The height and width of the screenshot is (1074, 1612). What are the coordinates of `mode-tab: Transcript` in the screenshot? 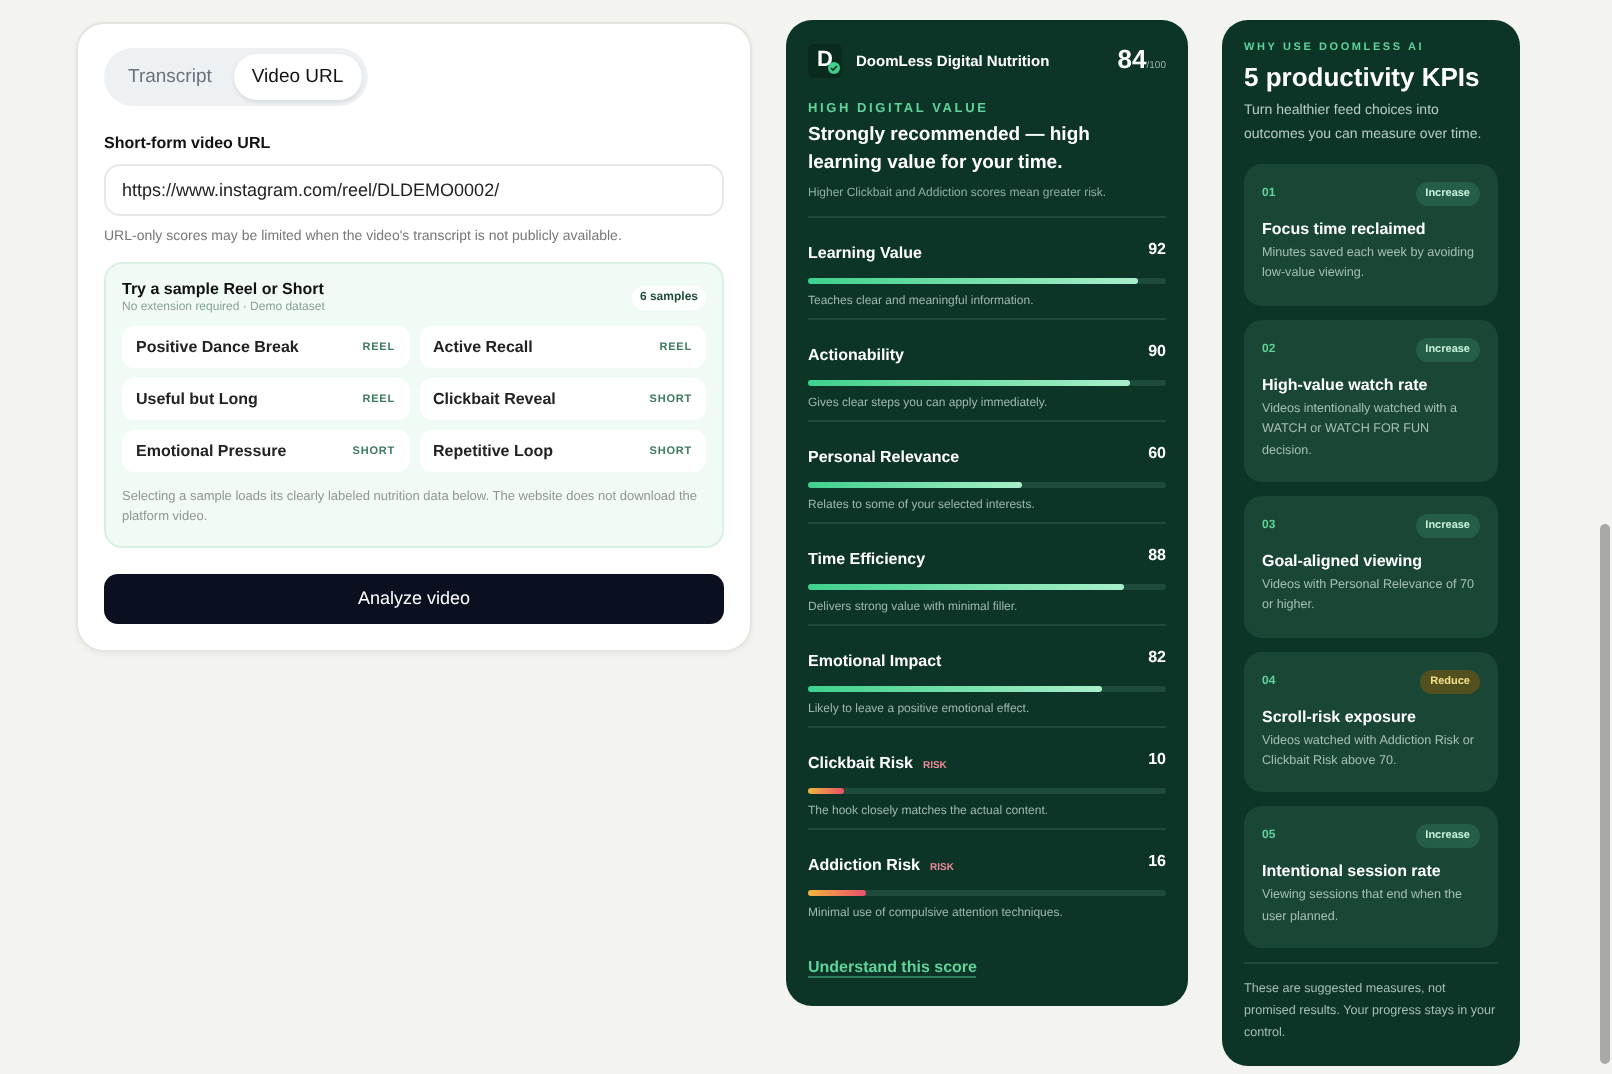 It's located at (170, 77).